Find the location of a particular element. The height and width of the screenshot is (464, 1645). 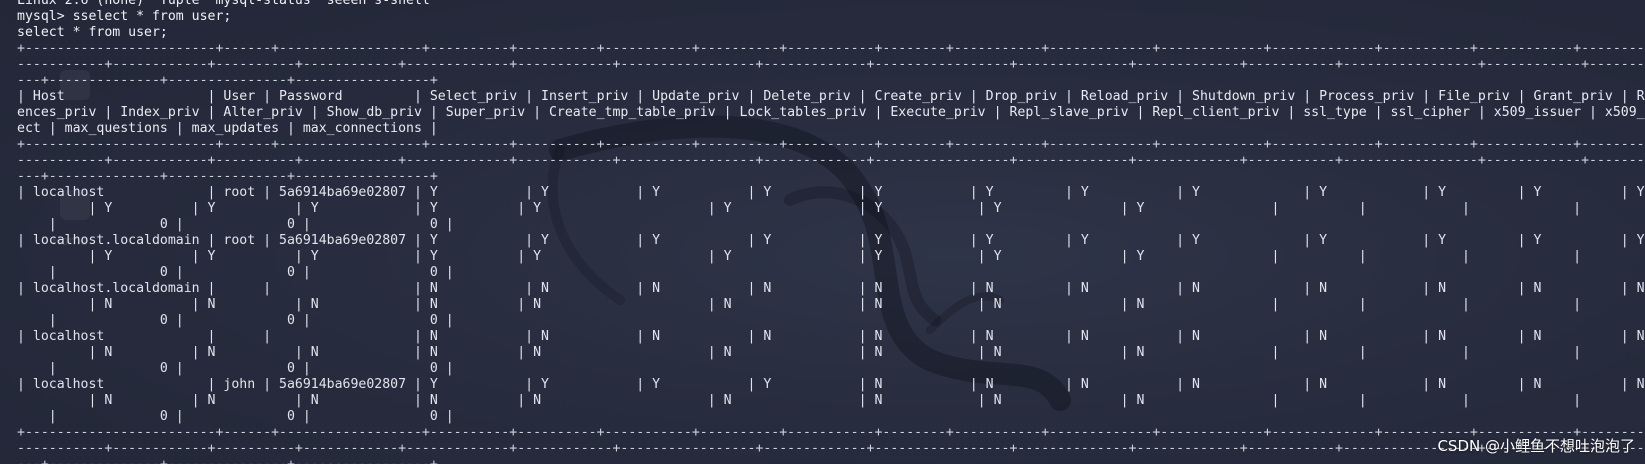

terminal-line-prompt: mysql> sselect * from user; is located at coordinates (124, 16).